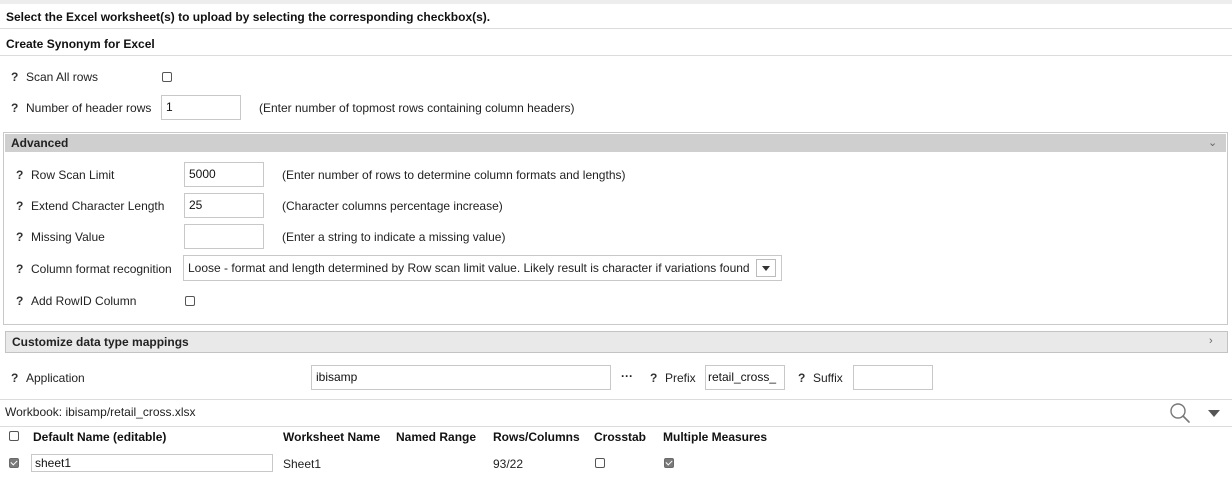 The image size is (1232, 477). I want to click on worksheet-name-cell: Sheet1, so click(302, 464).